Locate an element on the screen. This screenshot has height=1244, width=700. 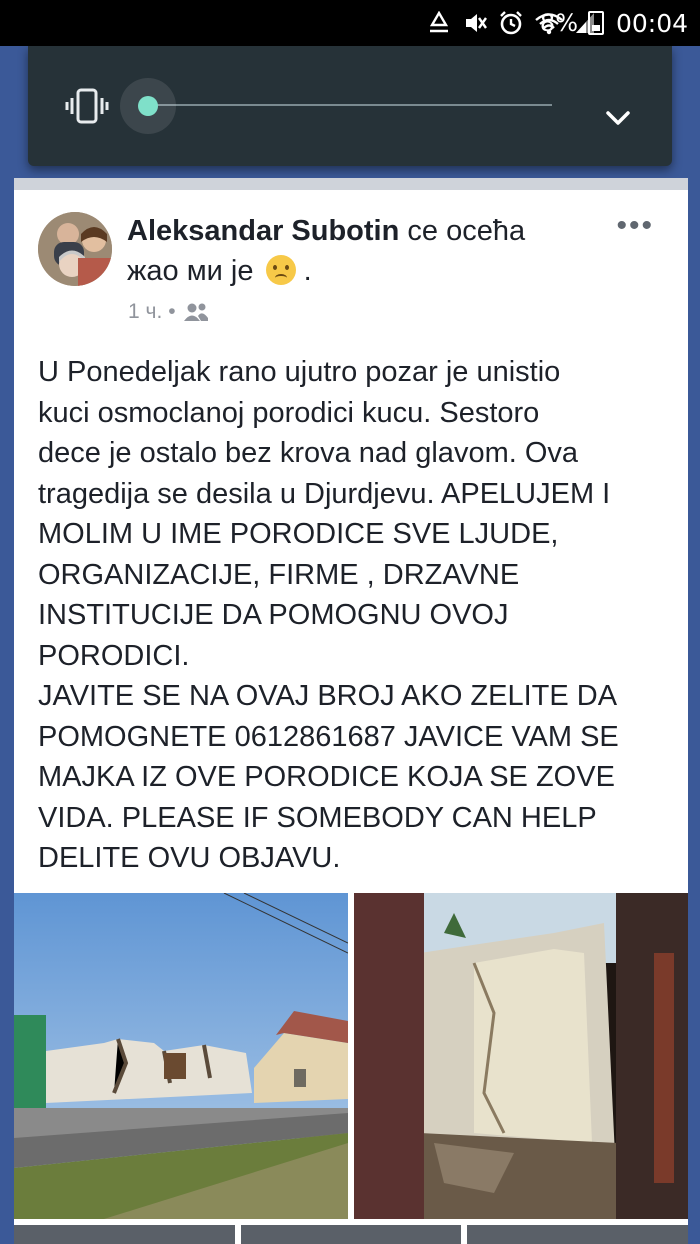
post-header: Aleksandar Subotin се осећа is located at coordinates (367, 231).